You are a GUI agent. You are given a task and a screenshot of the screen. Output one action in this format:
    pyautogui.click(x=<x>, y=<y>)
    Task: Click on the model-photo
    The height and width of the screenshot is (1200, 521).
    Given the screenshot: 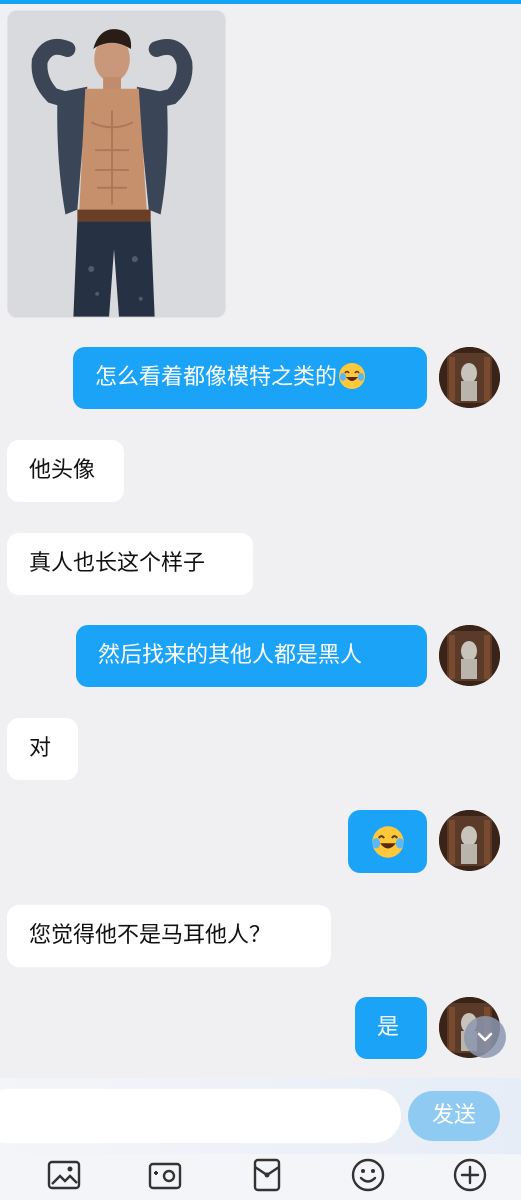 What is the action you would take?
    pyautogui.click(x=116, y=164)
    